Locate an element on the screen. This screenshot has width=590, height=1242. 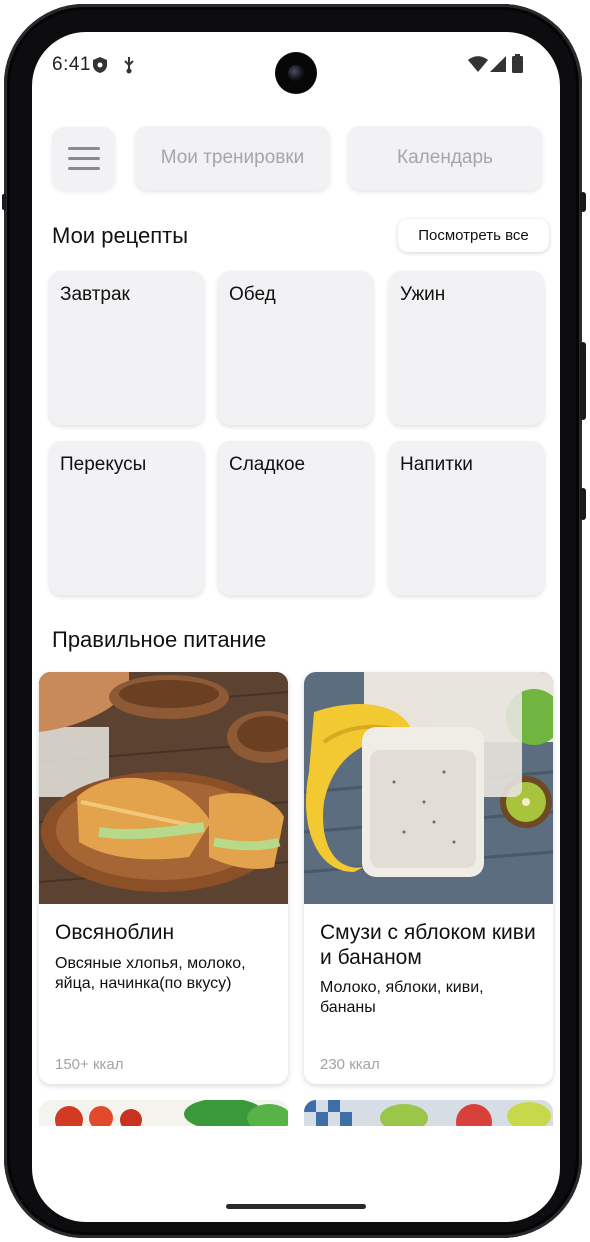
recipe-name: Овсяноблин is located at coordinates (115, 932).